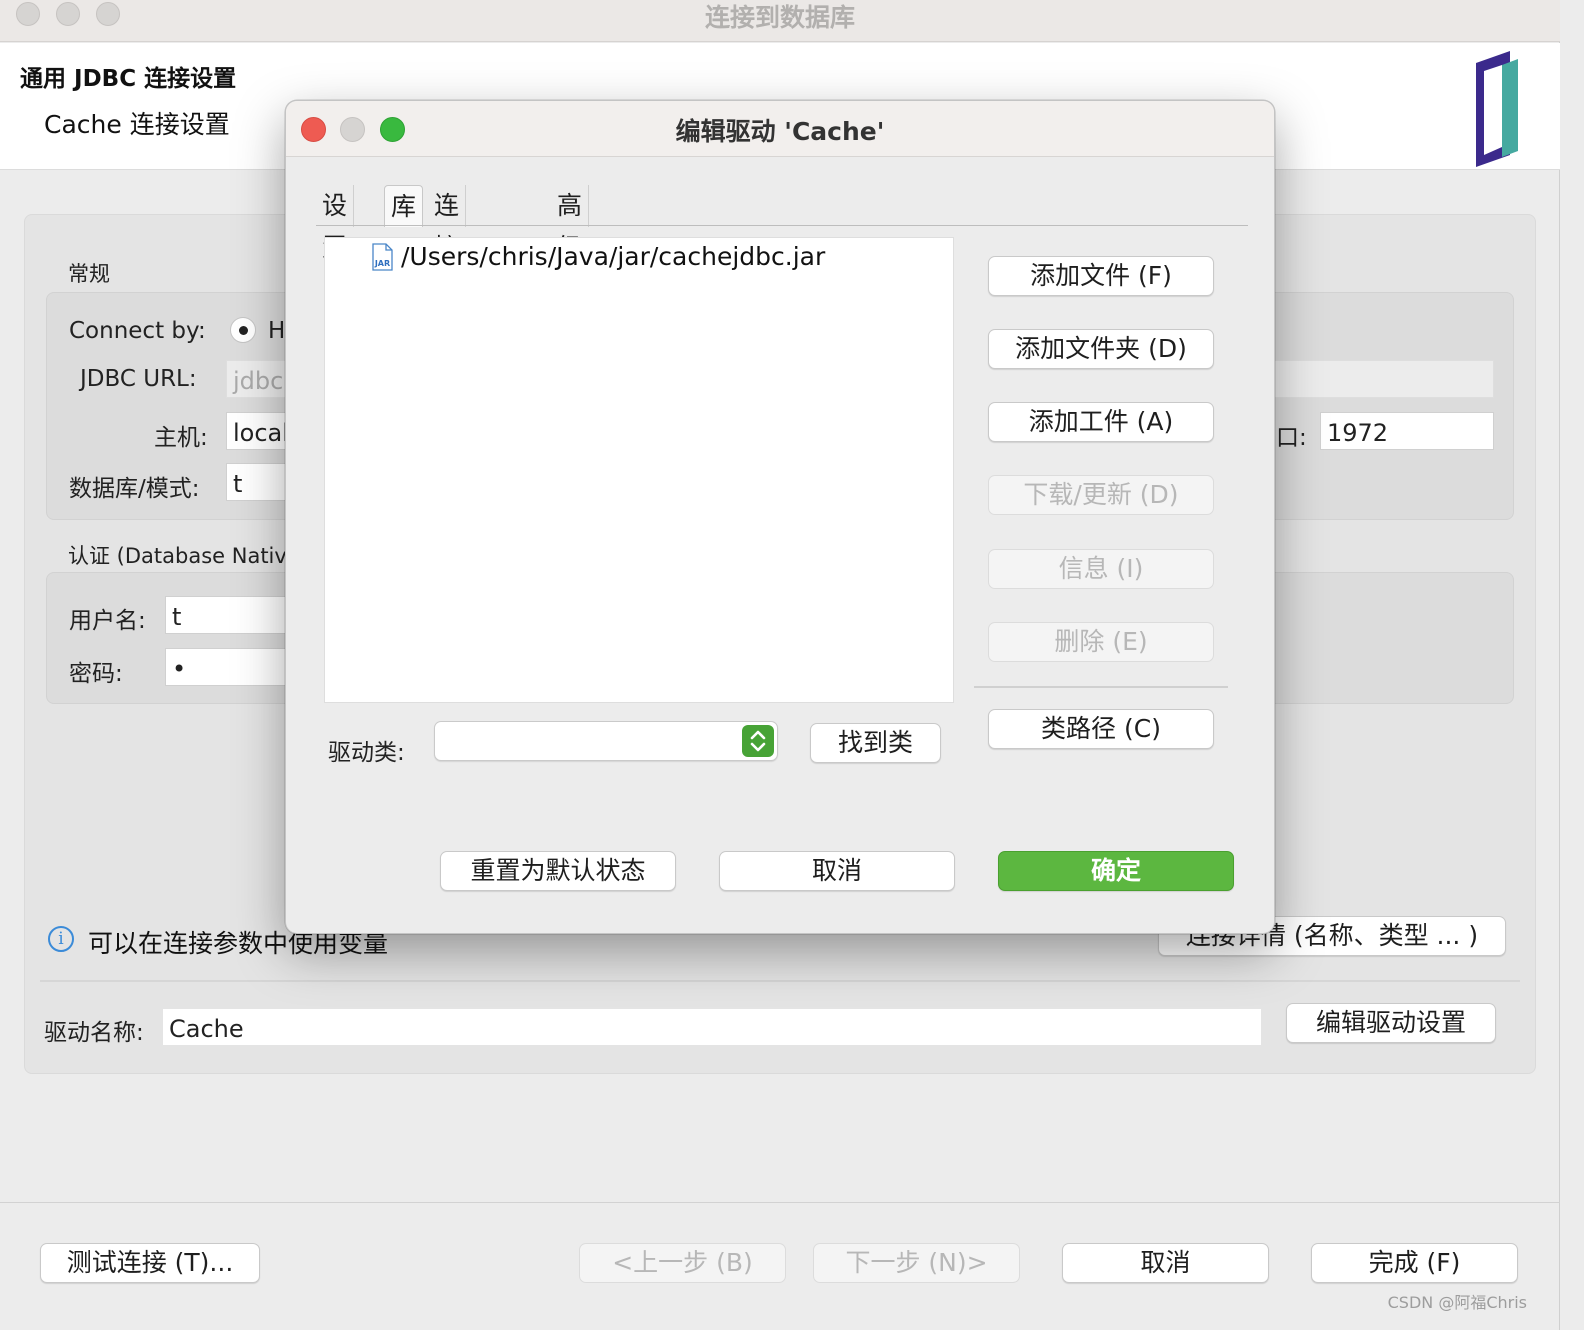 The width and height of the screenshot is (1584, 1330). I want to click on tab-libraries: 库, so click(404, 206).